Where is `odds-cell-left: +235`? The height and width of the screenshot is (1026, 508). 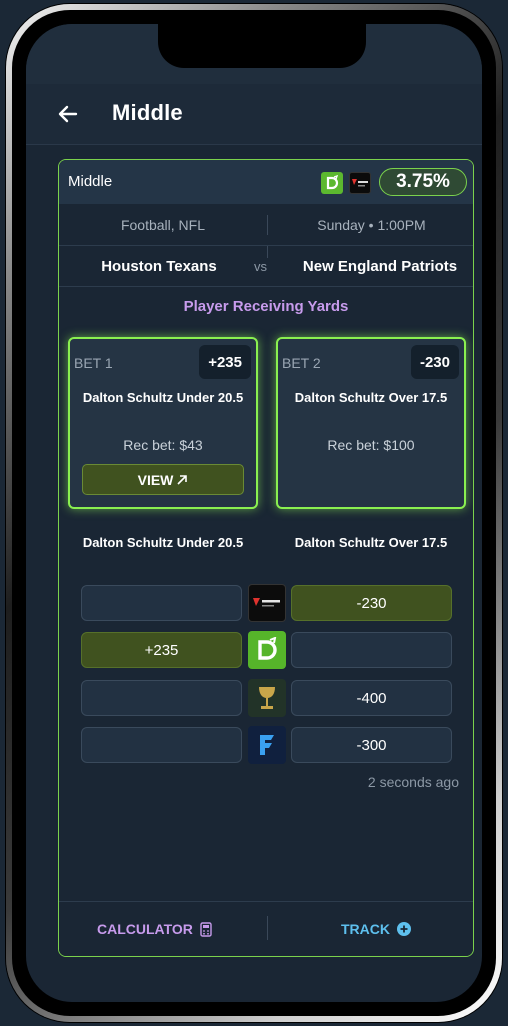
odds-cell-left: +235 is located at coordinates (161, 650).